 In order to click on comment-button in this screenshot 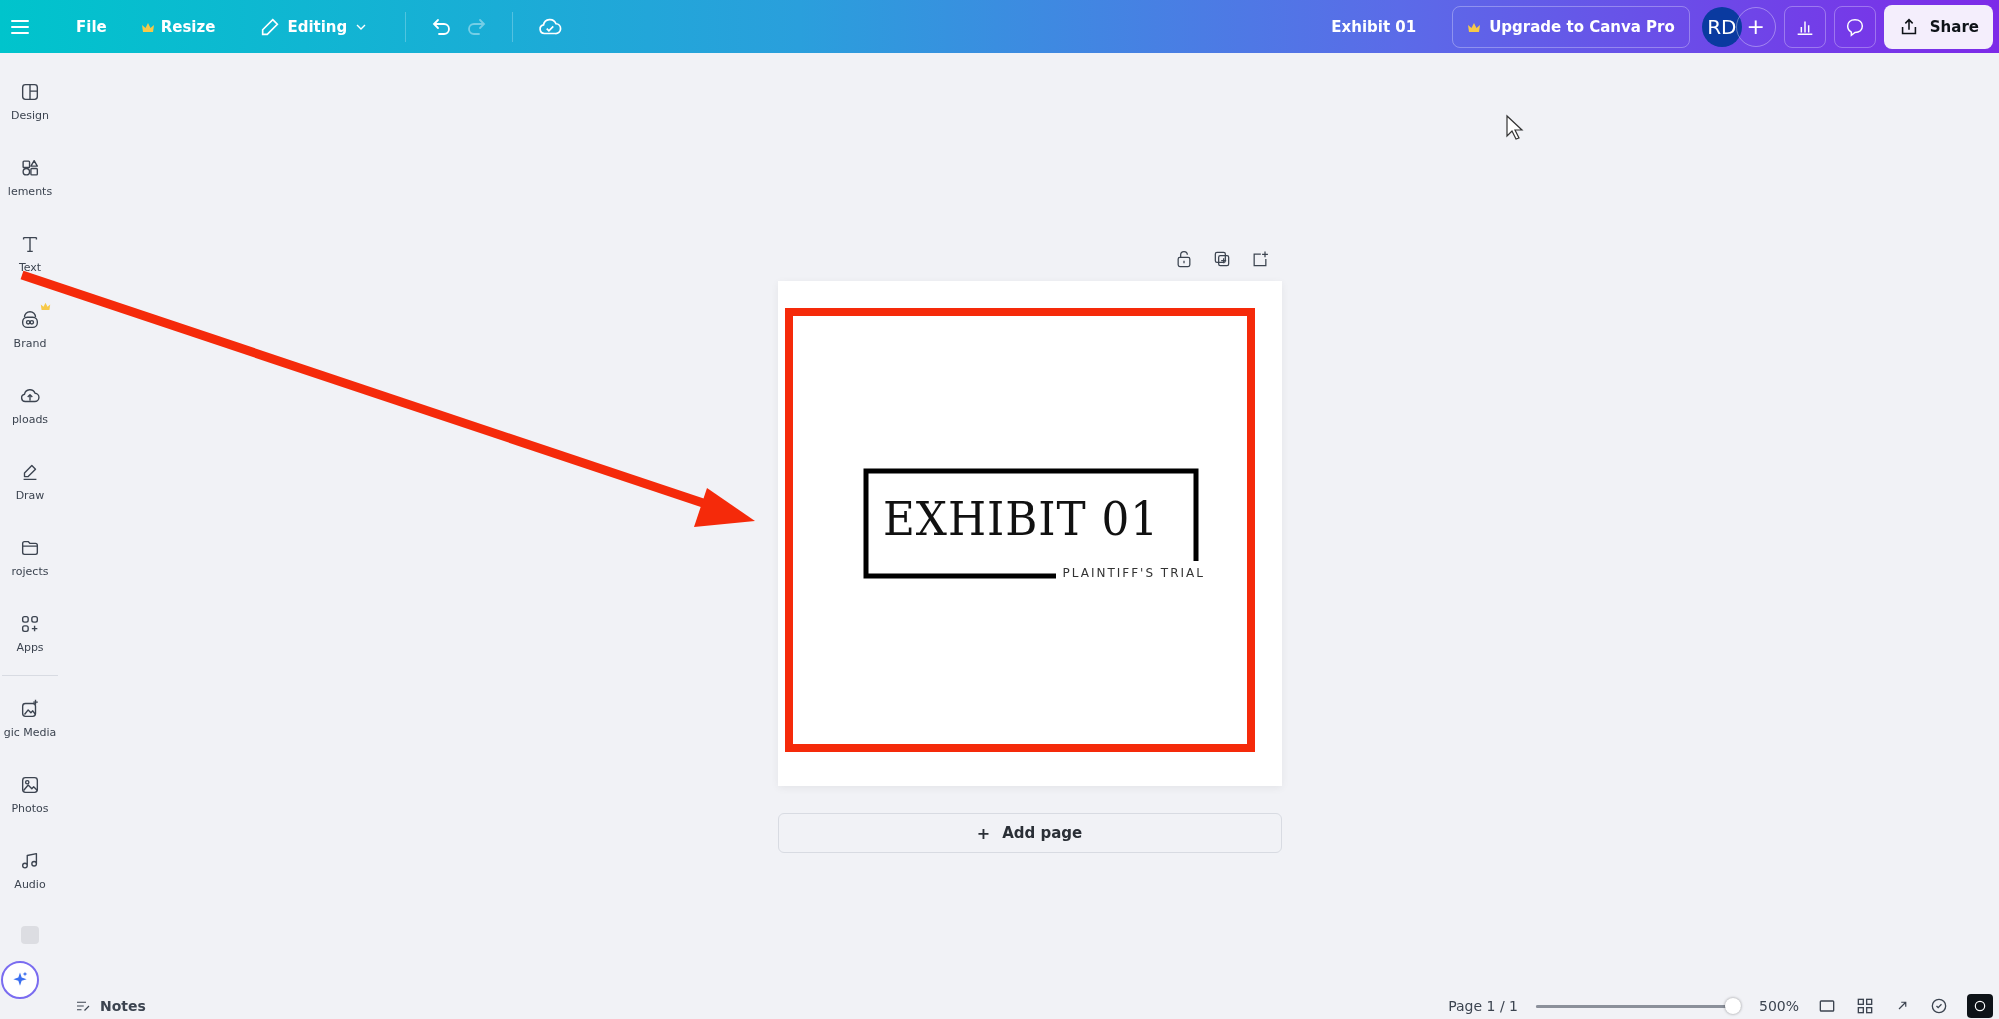, I will do `click(1854, 26)`.